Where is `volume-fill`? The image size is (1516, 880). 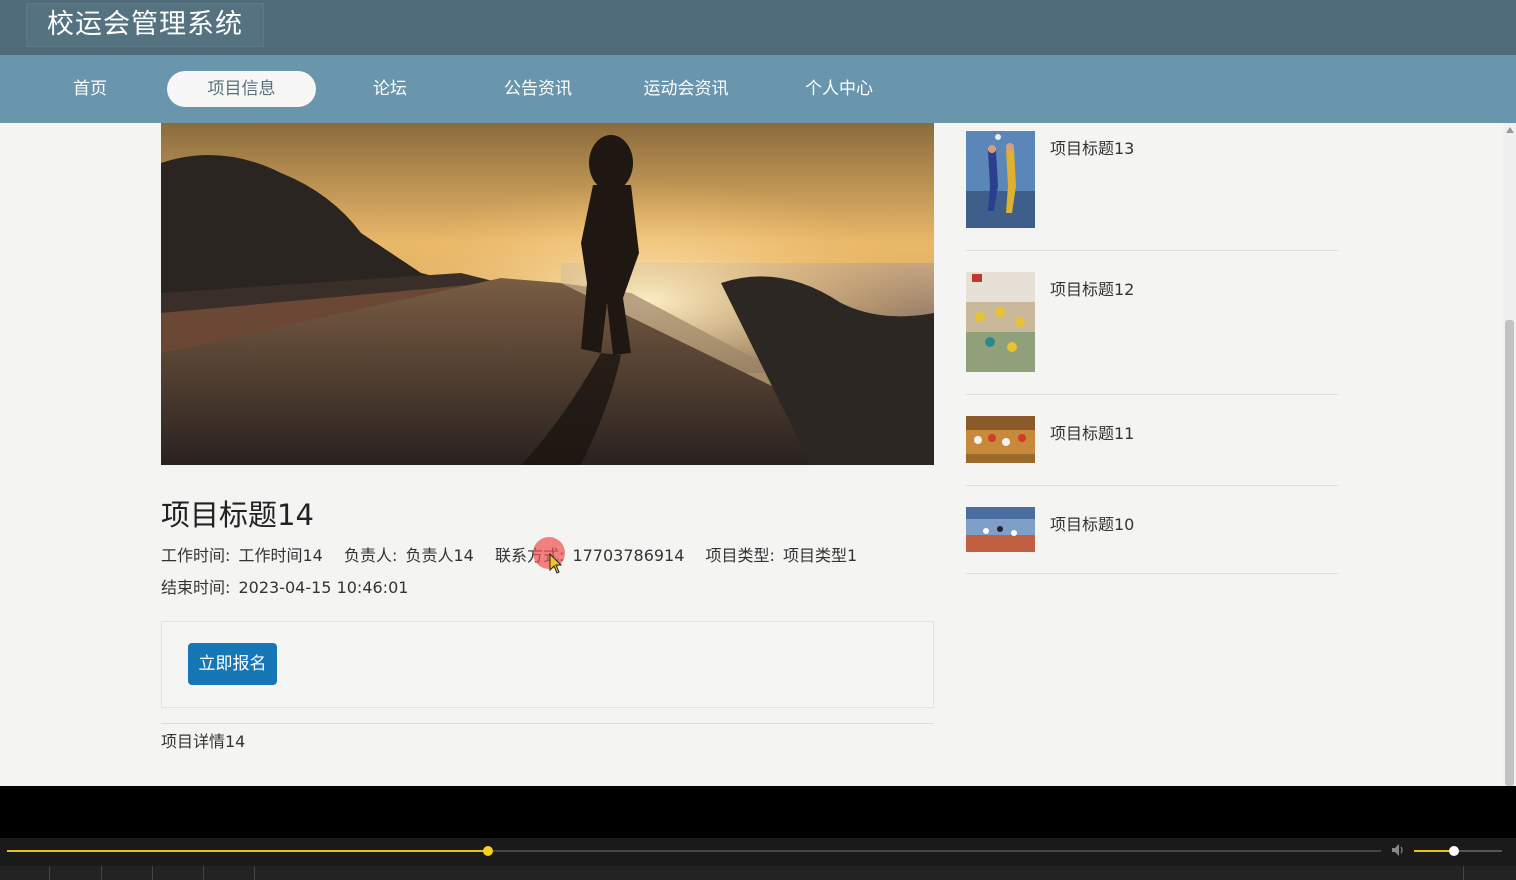 volume-fill is located at coordinates (1434, 851).